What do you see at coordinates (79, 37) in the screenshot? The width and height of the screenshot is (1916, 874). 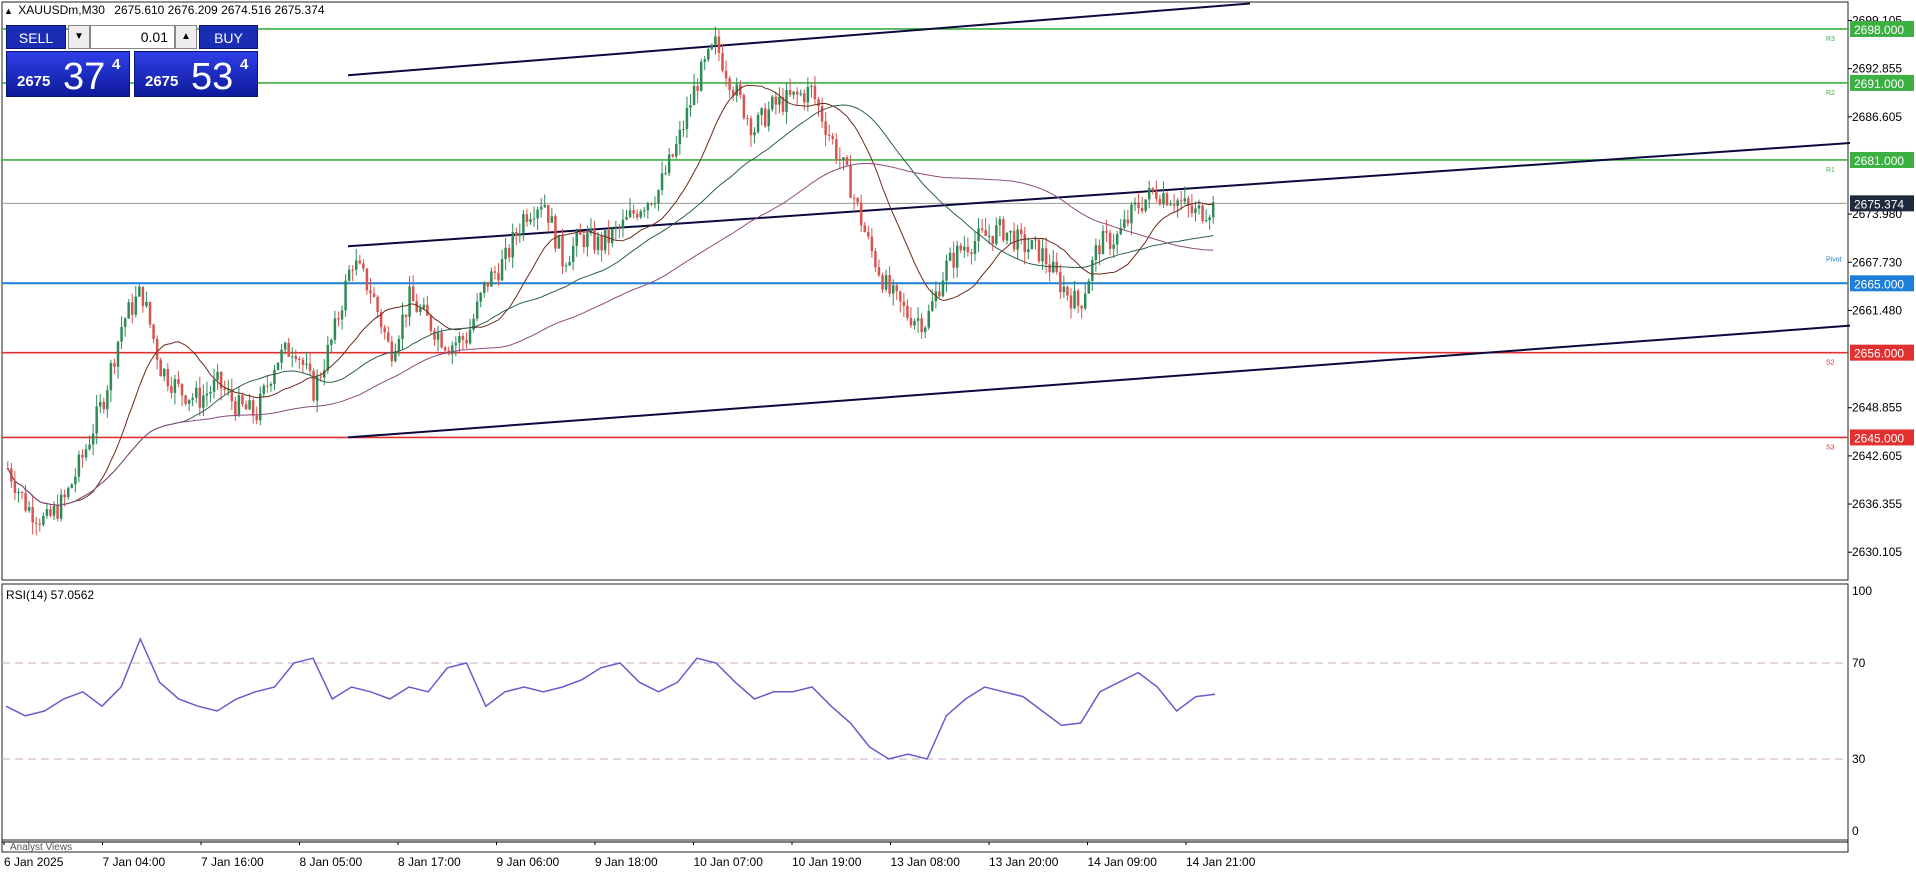 I see `lot-decrease-icon: ▼` at bounding box center [79, 37].